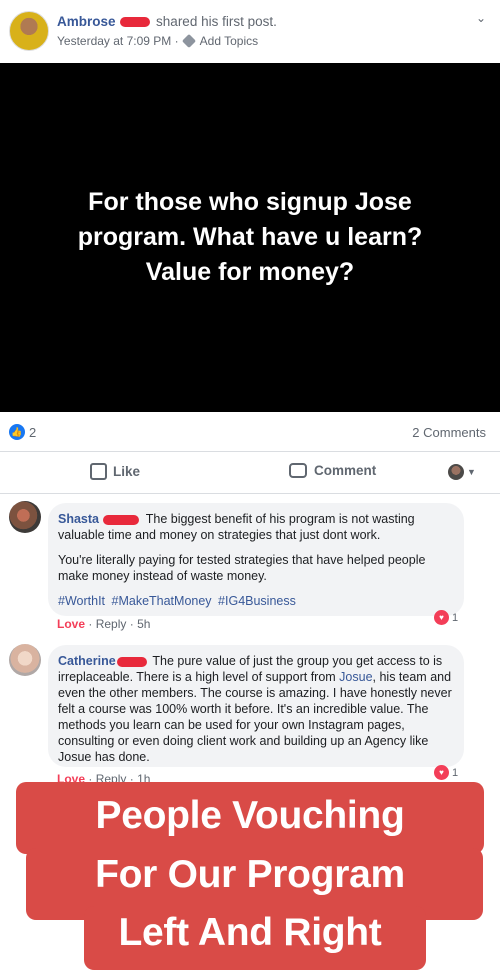 Image resolution: width=500 pixels, height=980 pixels. What do you see at coordinates (78, 519) in the screenshot?
I see `commenter-name: Shasta` at bounding box center [78, 519].